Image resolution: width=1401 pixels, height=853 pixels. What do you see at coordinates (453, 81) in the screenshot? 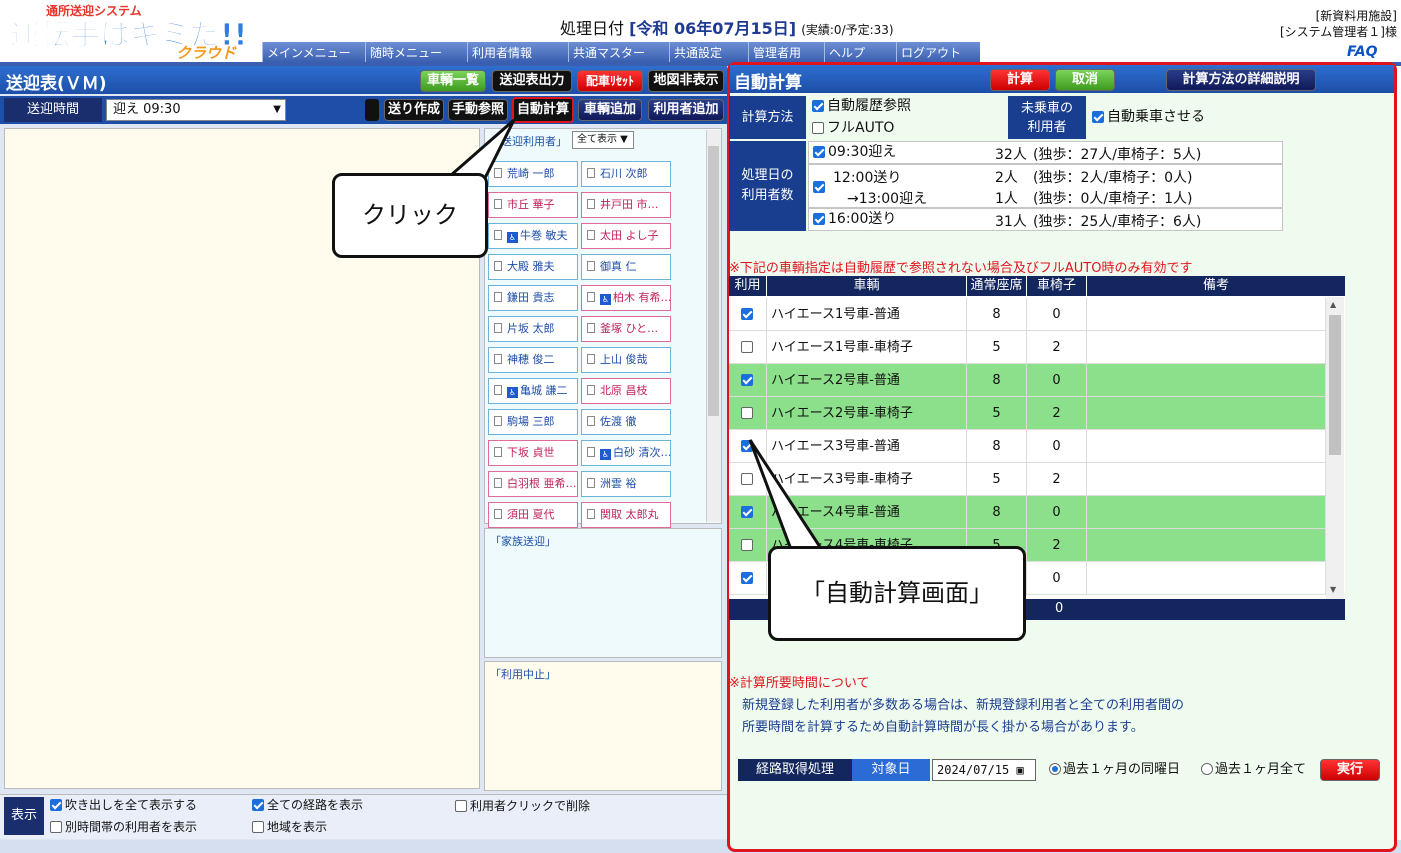
I see `vehicle-list-button: 車輌一覧` at bounding box center [453, 81].